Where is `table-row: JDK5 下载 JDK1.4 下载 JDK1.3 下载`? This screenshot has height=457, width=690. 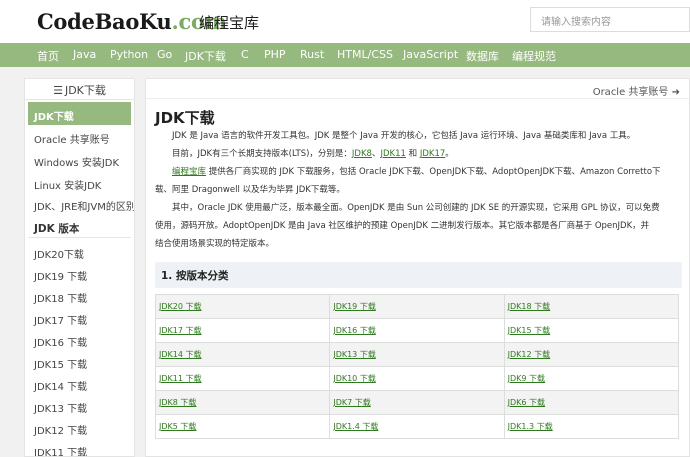
table-row: JDK5 下载 JDK1.4 下载 JDK1.3 下载 is located at coordinates (417, 426).